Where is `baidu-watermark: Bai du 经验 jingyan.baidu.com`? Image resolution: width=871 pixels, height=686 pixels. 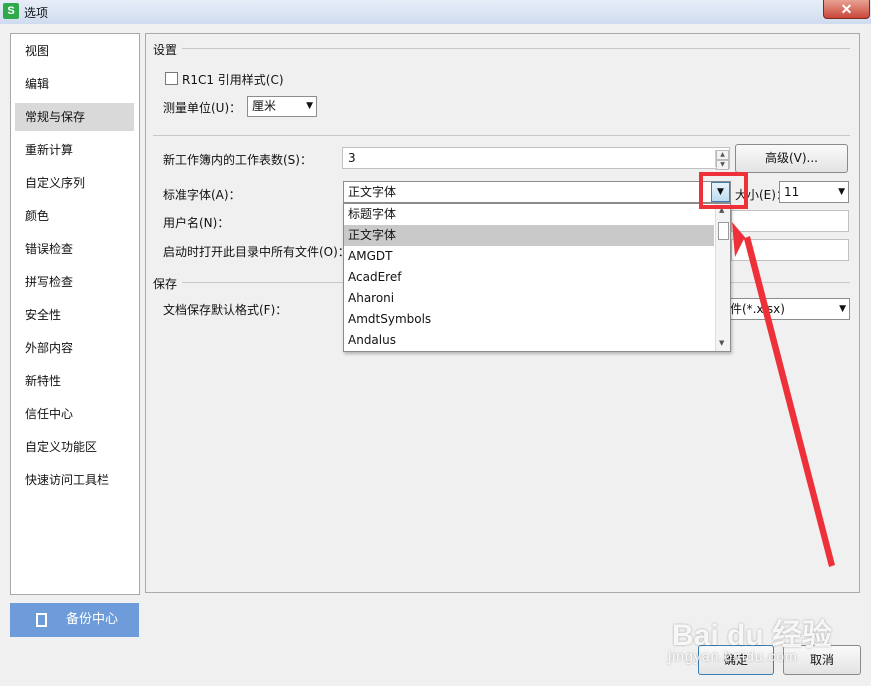
baidu-watermark: Bai du 经验 jingyan.baidu.com is located at coordinates (766, 635).